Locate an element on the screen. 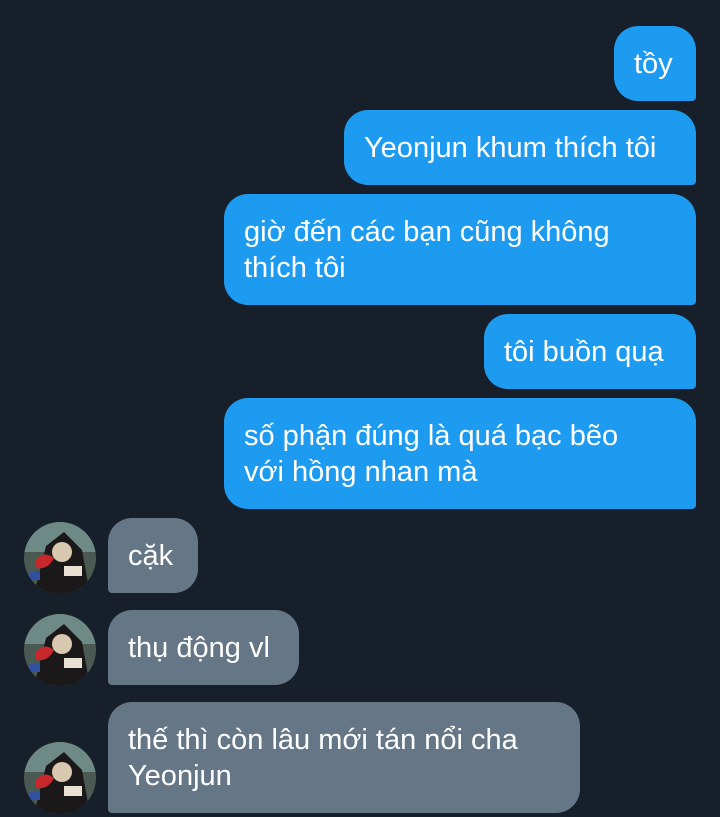 Image resolution: width=720 pixels, height=817 pixels. incoming-message: thụ động vl is located at coordinates (203, 647).